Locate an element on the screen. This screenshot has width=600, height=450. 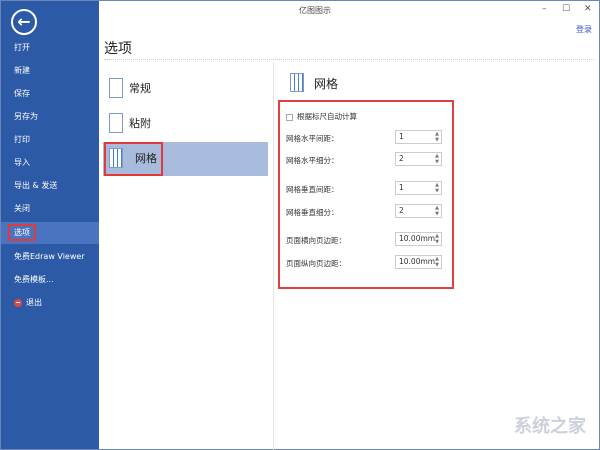
maximize-button: ☐ is located at coordinates (566, 9).